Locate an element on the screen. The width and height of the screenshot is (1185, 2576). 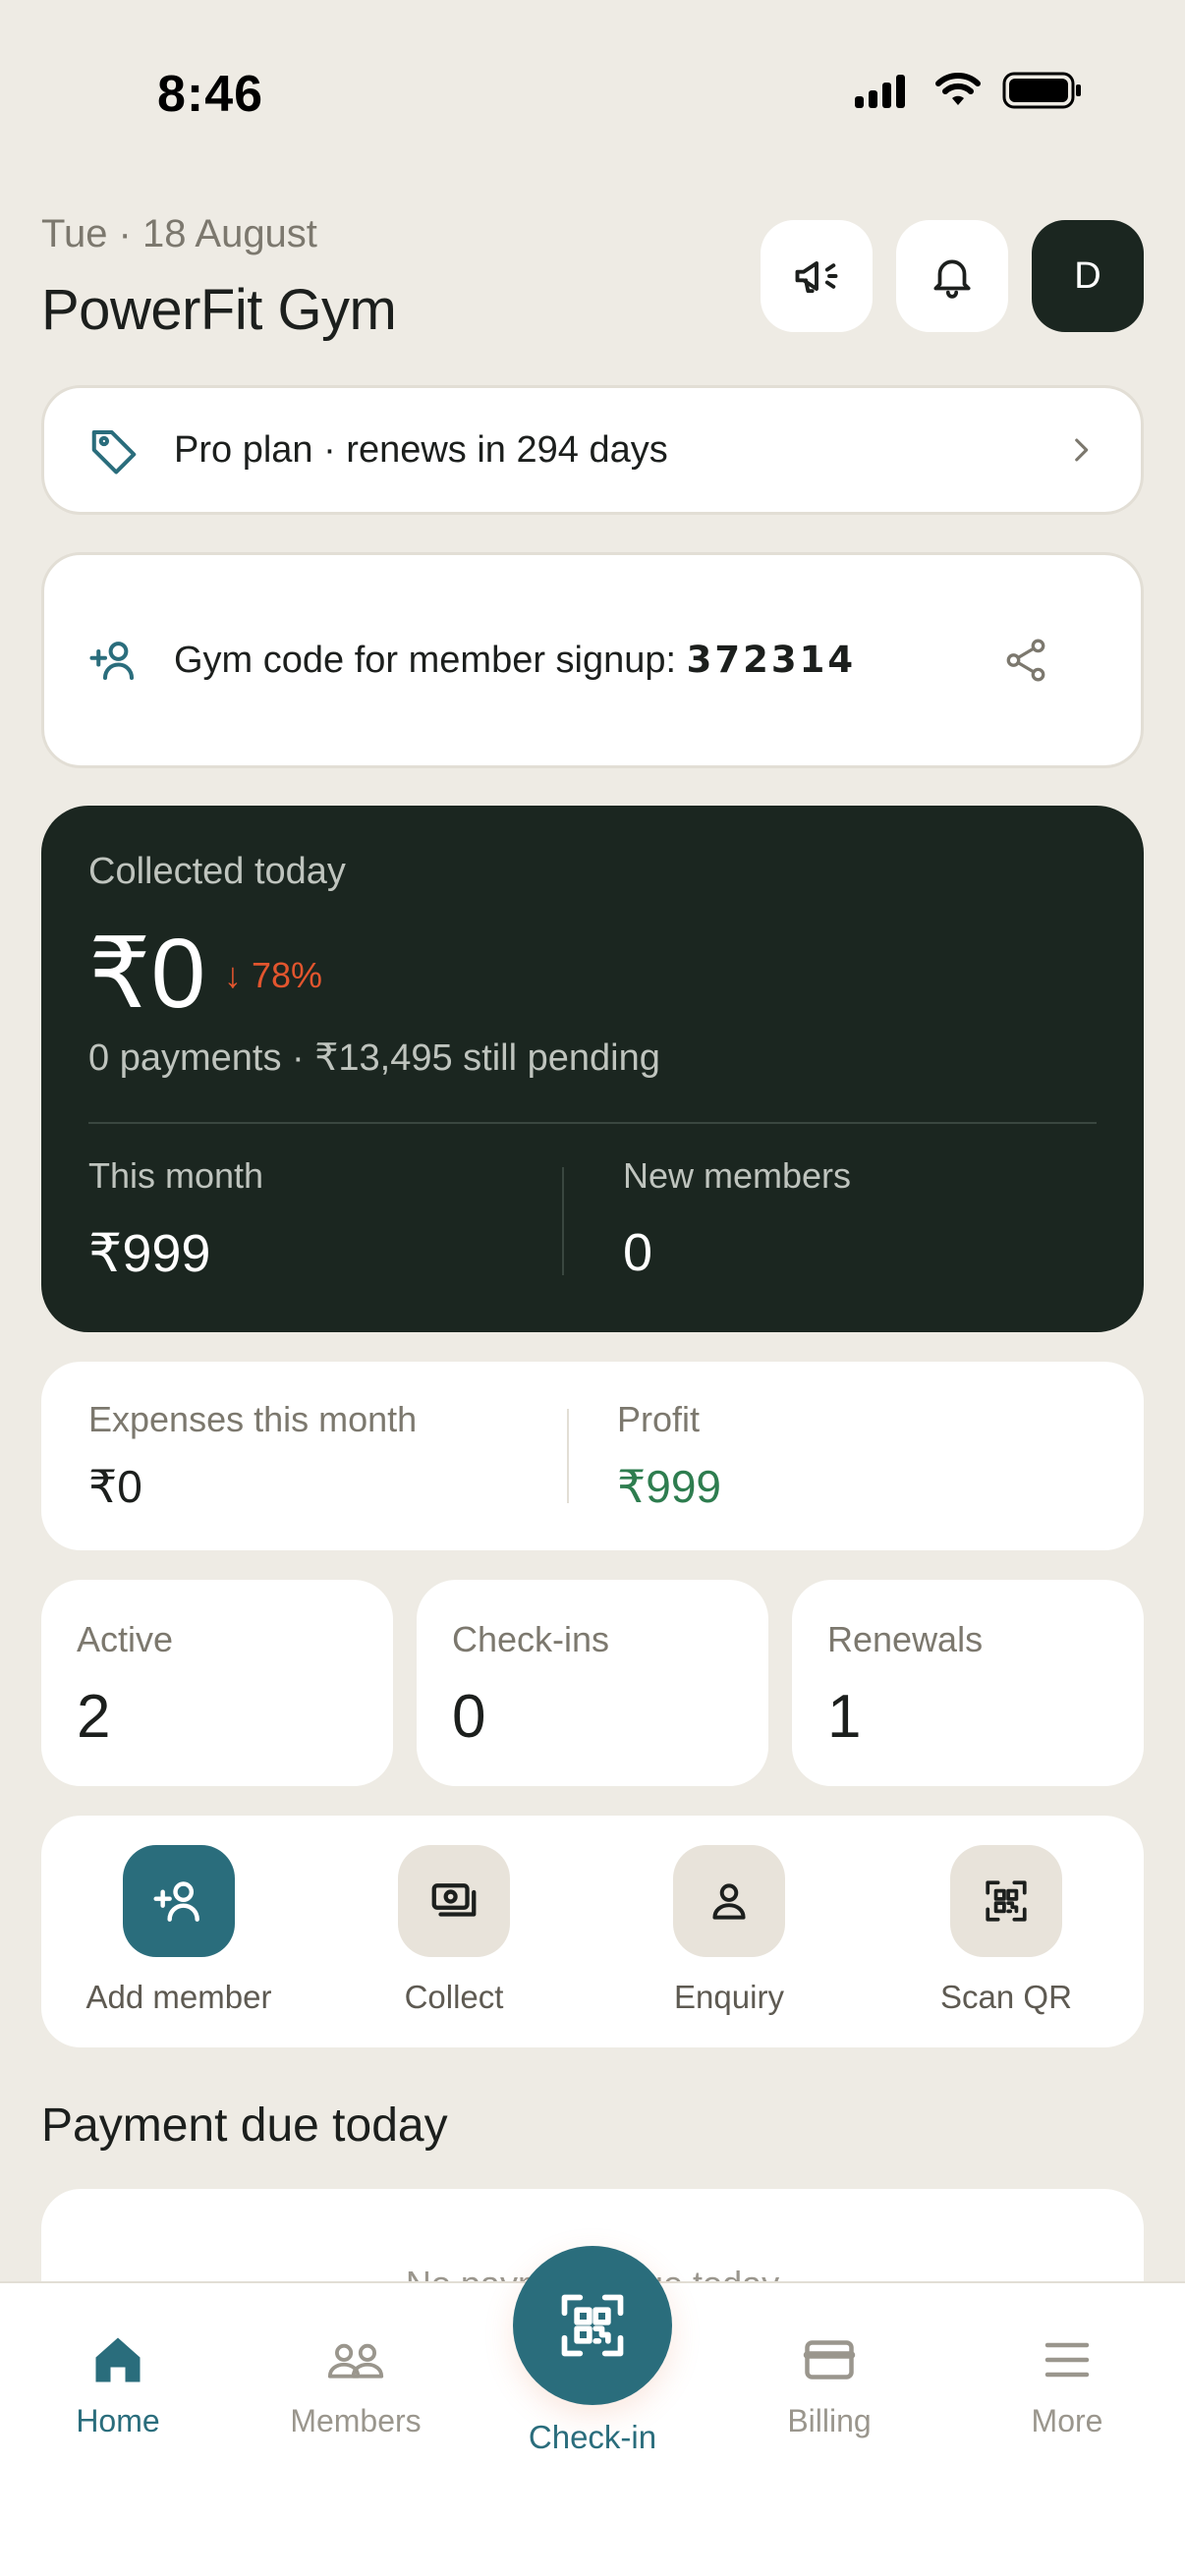
qr-scan-icon is located at coordinates (592, 2325).